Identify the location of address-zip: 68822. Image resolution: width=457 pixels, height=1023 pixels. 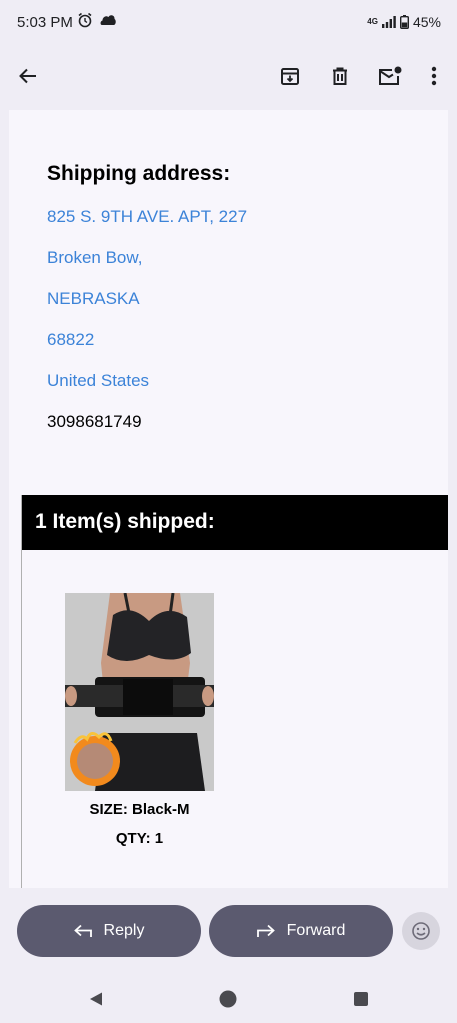
(70, 340).